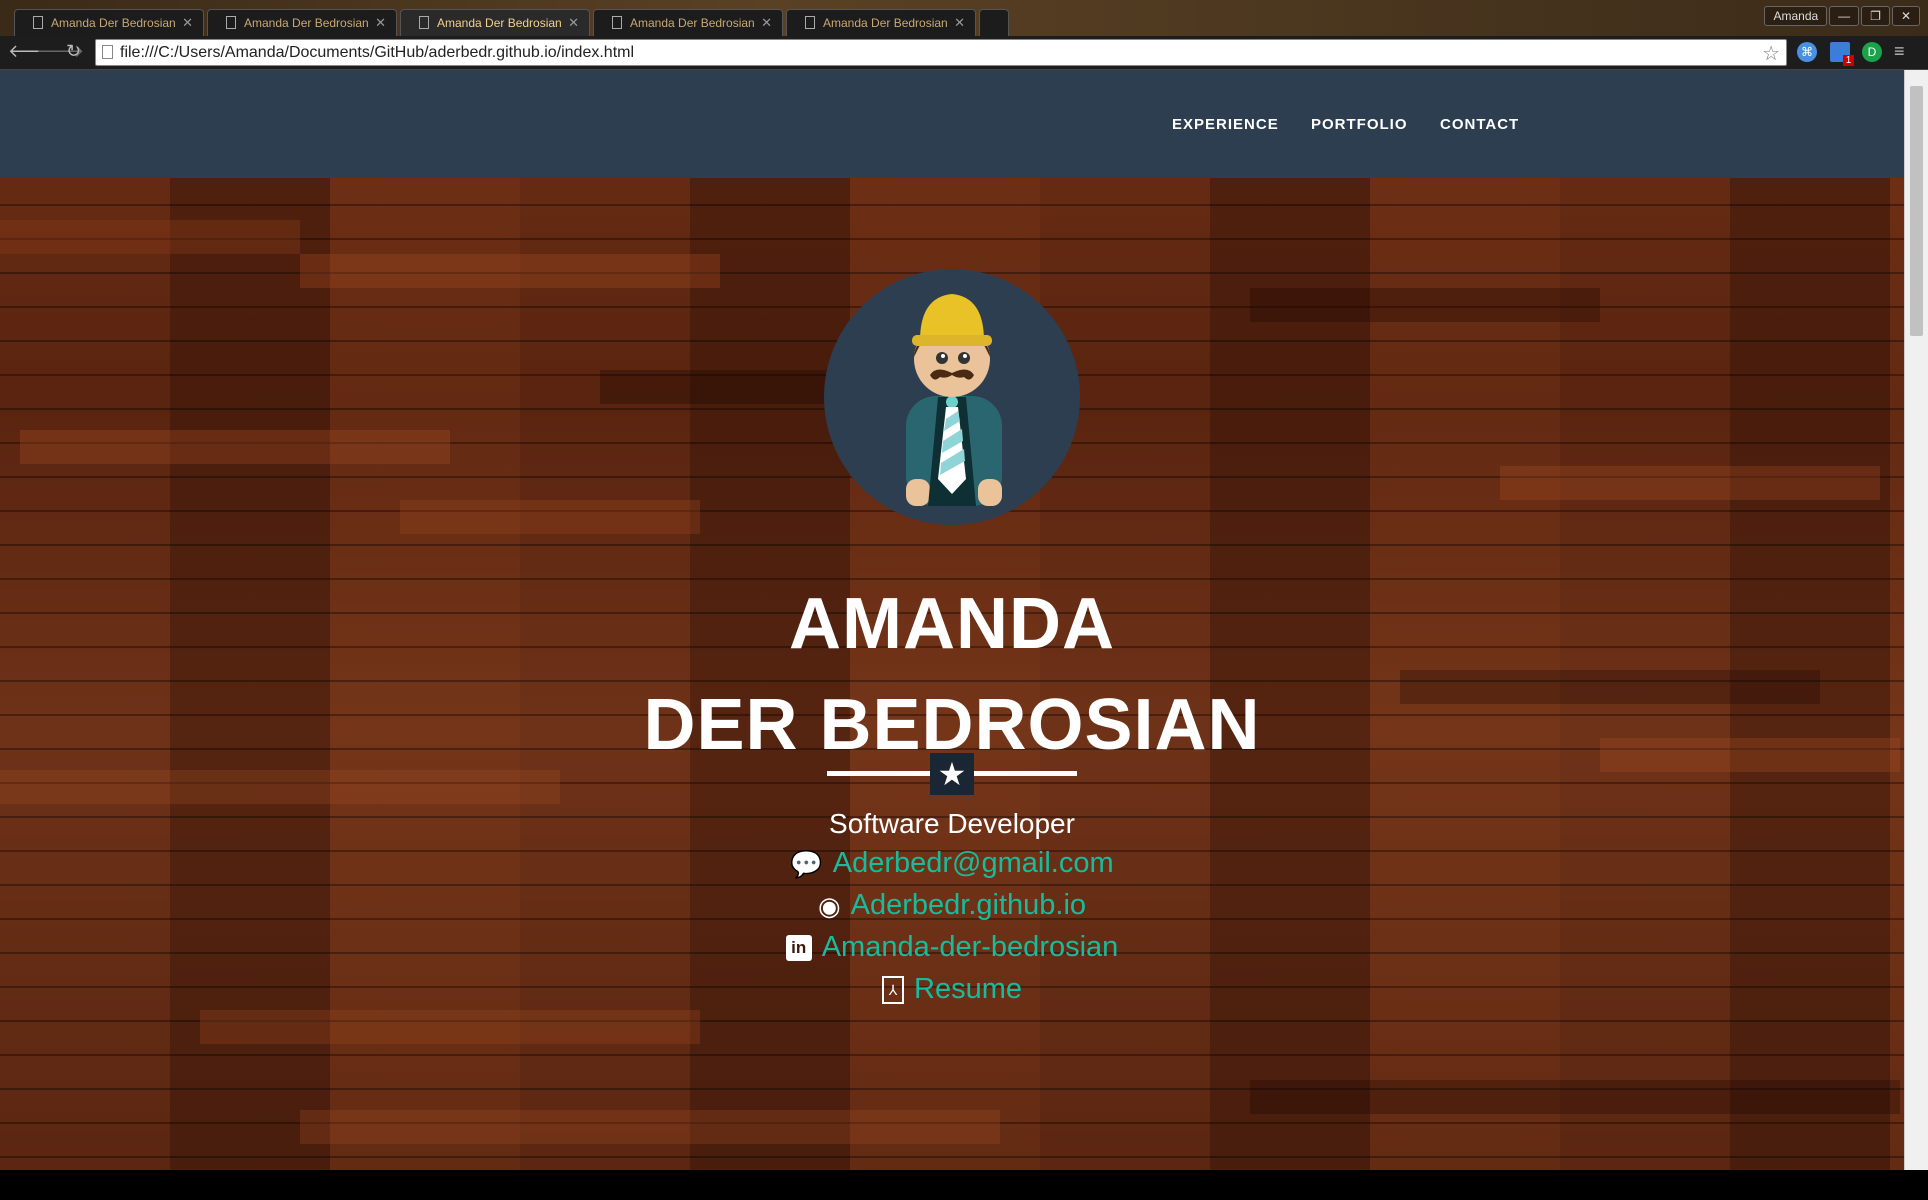 Image resolution: width=1928 pixels, height=1200 pixels. What do you see at coordinates (1842, 54) in the screenshot?
I see `extension-inbox-icon: 1` at bounding box center [1842, 54].